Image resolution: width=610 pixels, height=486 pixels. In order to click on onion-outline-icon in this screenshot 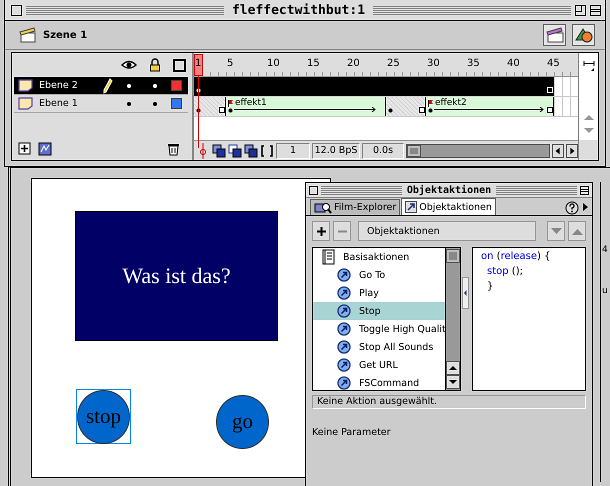, I will do `click(235, 151)`.